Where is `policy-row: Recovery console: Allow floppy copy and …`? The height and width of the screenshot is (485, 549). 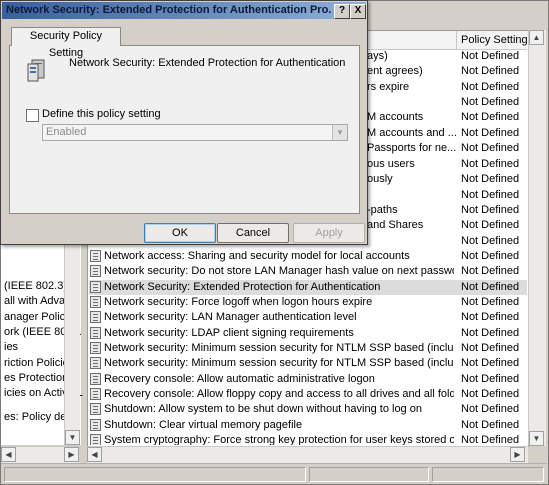
policy-row: Recovery console: Allow floppy copy and … is located at coordinates (308, 394).